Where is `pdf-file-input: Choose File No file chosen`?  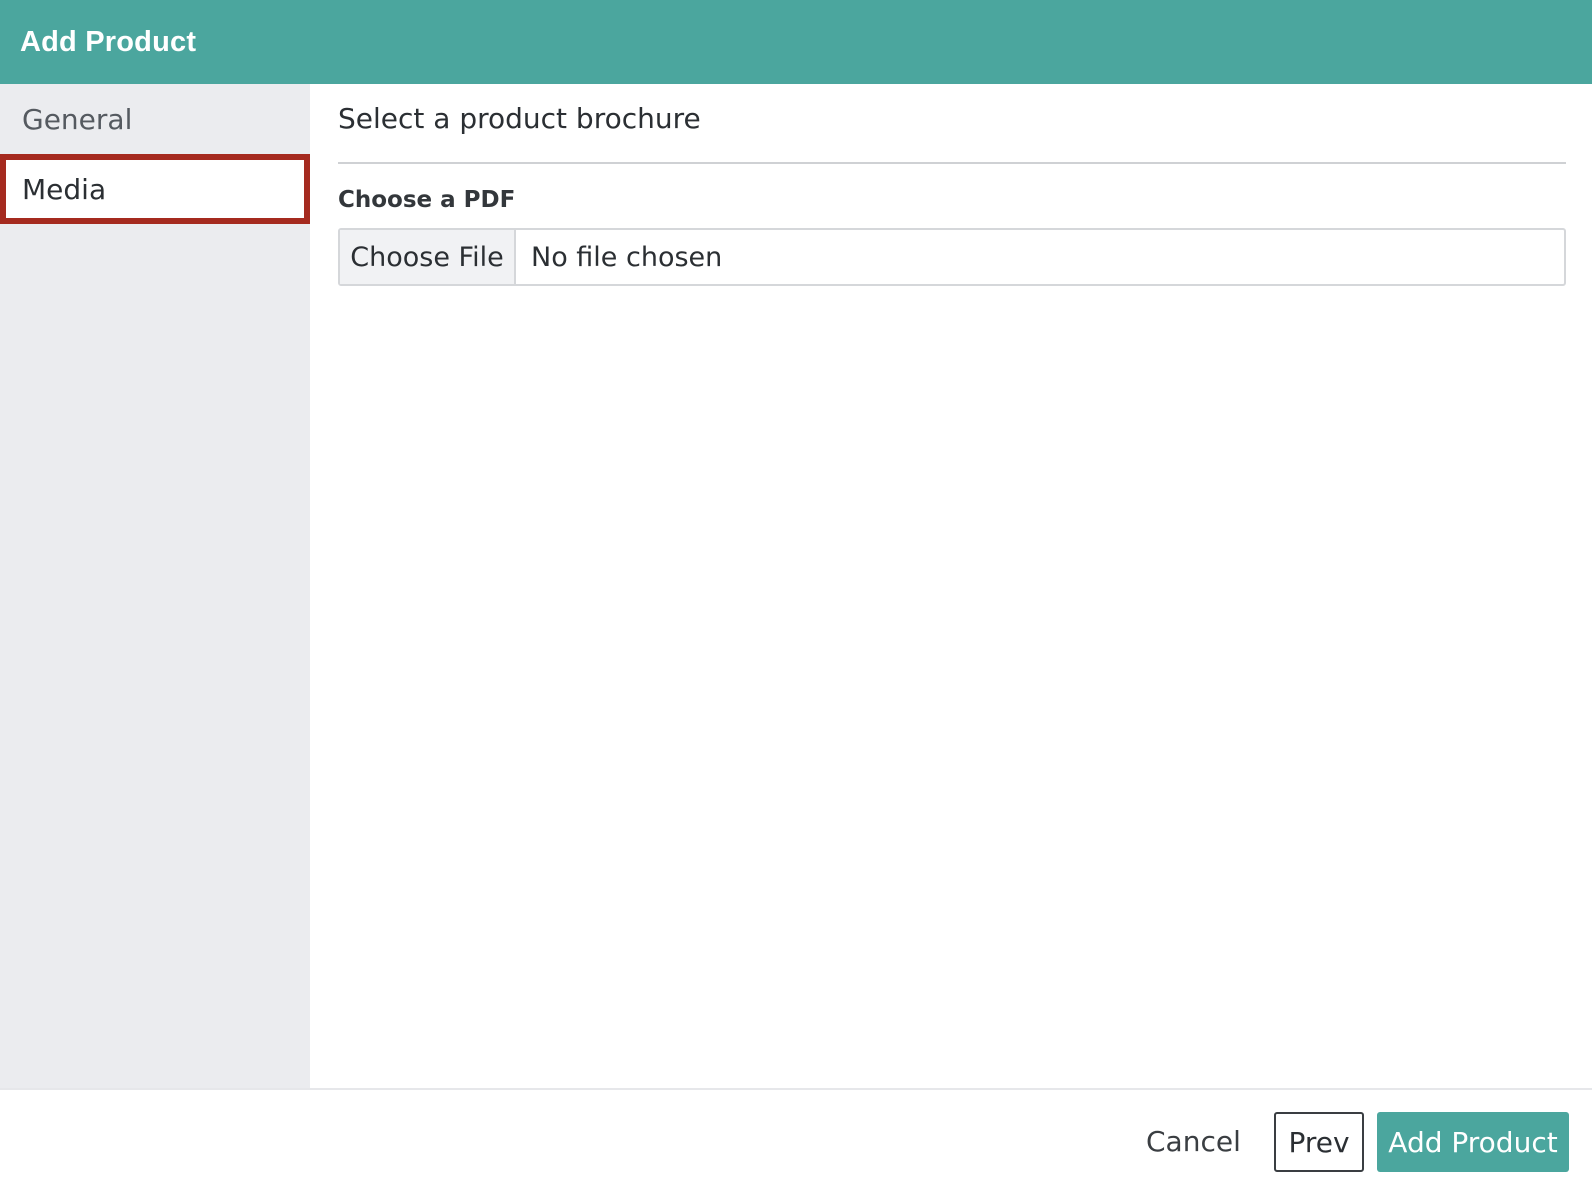 pdf-file-input: Choose File No file chosen is located at coordinates (952, 257).